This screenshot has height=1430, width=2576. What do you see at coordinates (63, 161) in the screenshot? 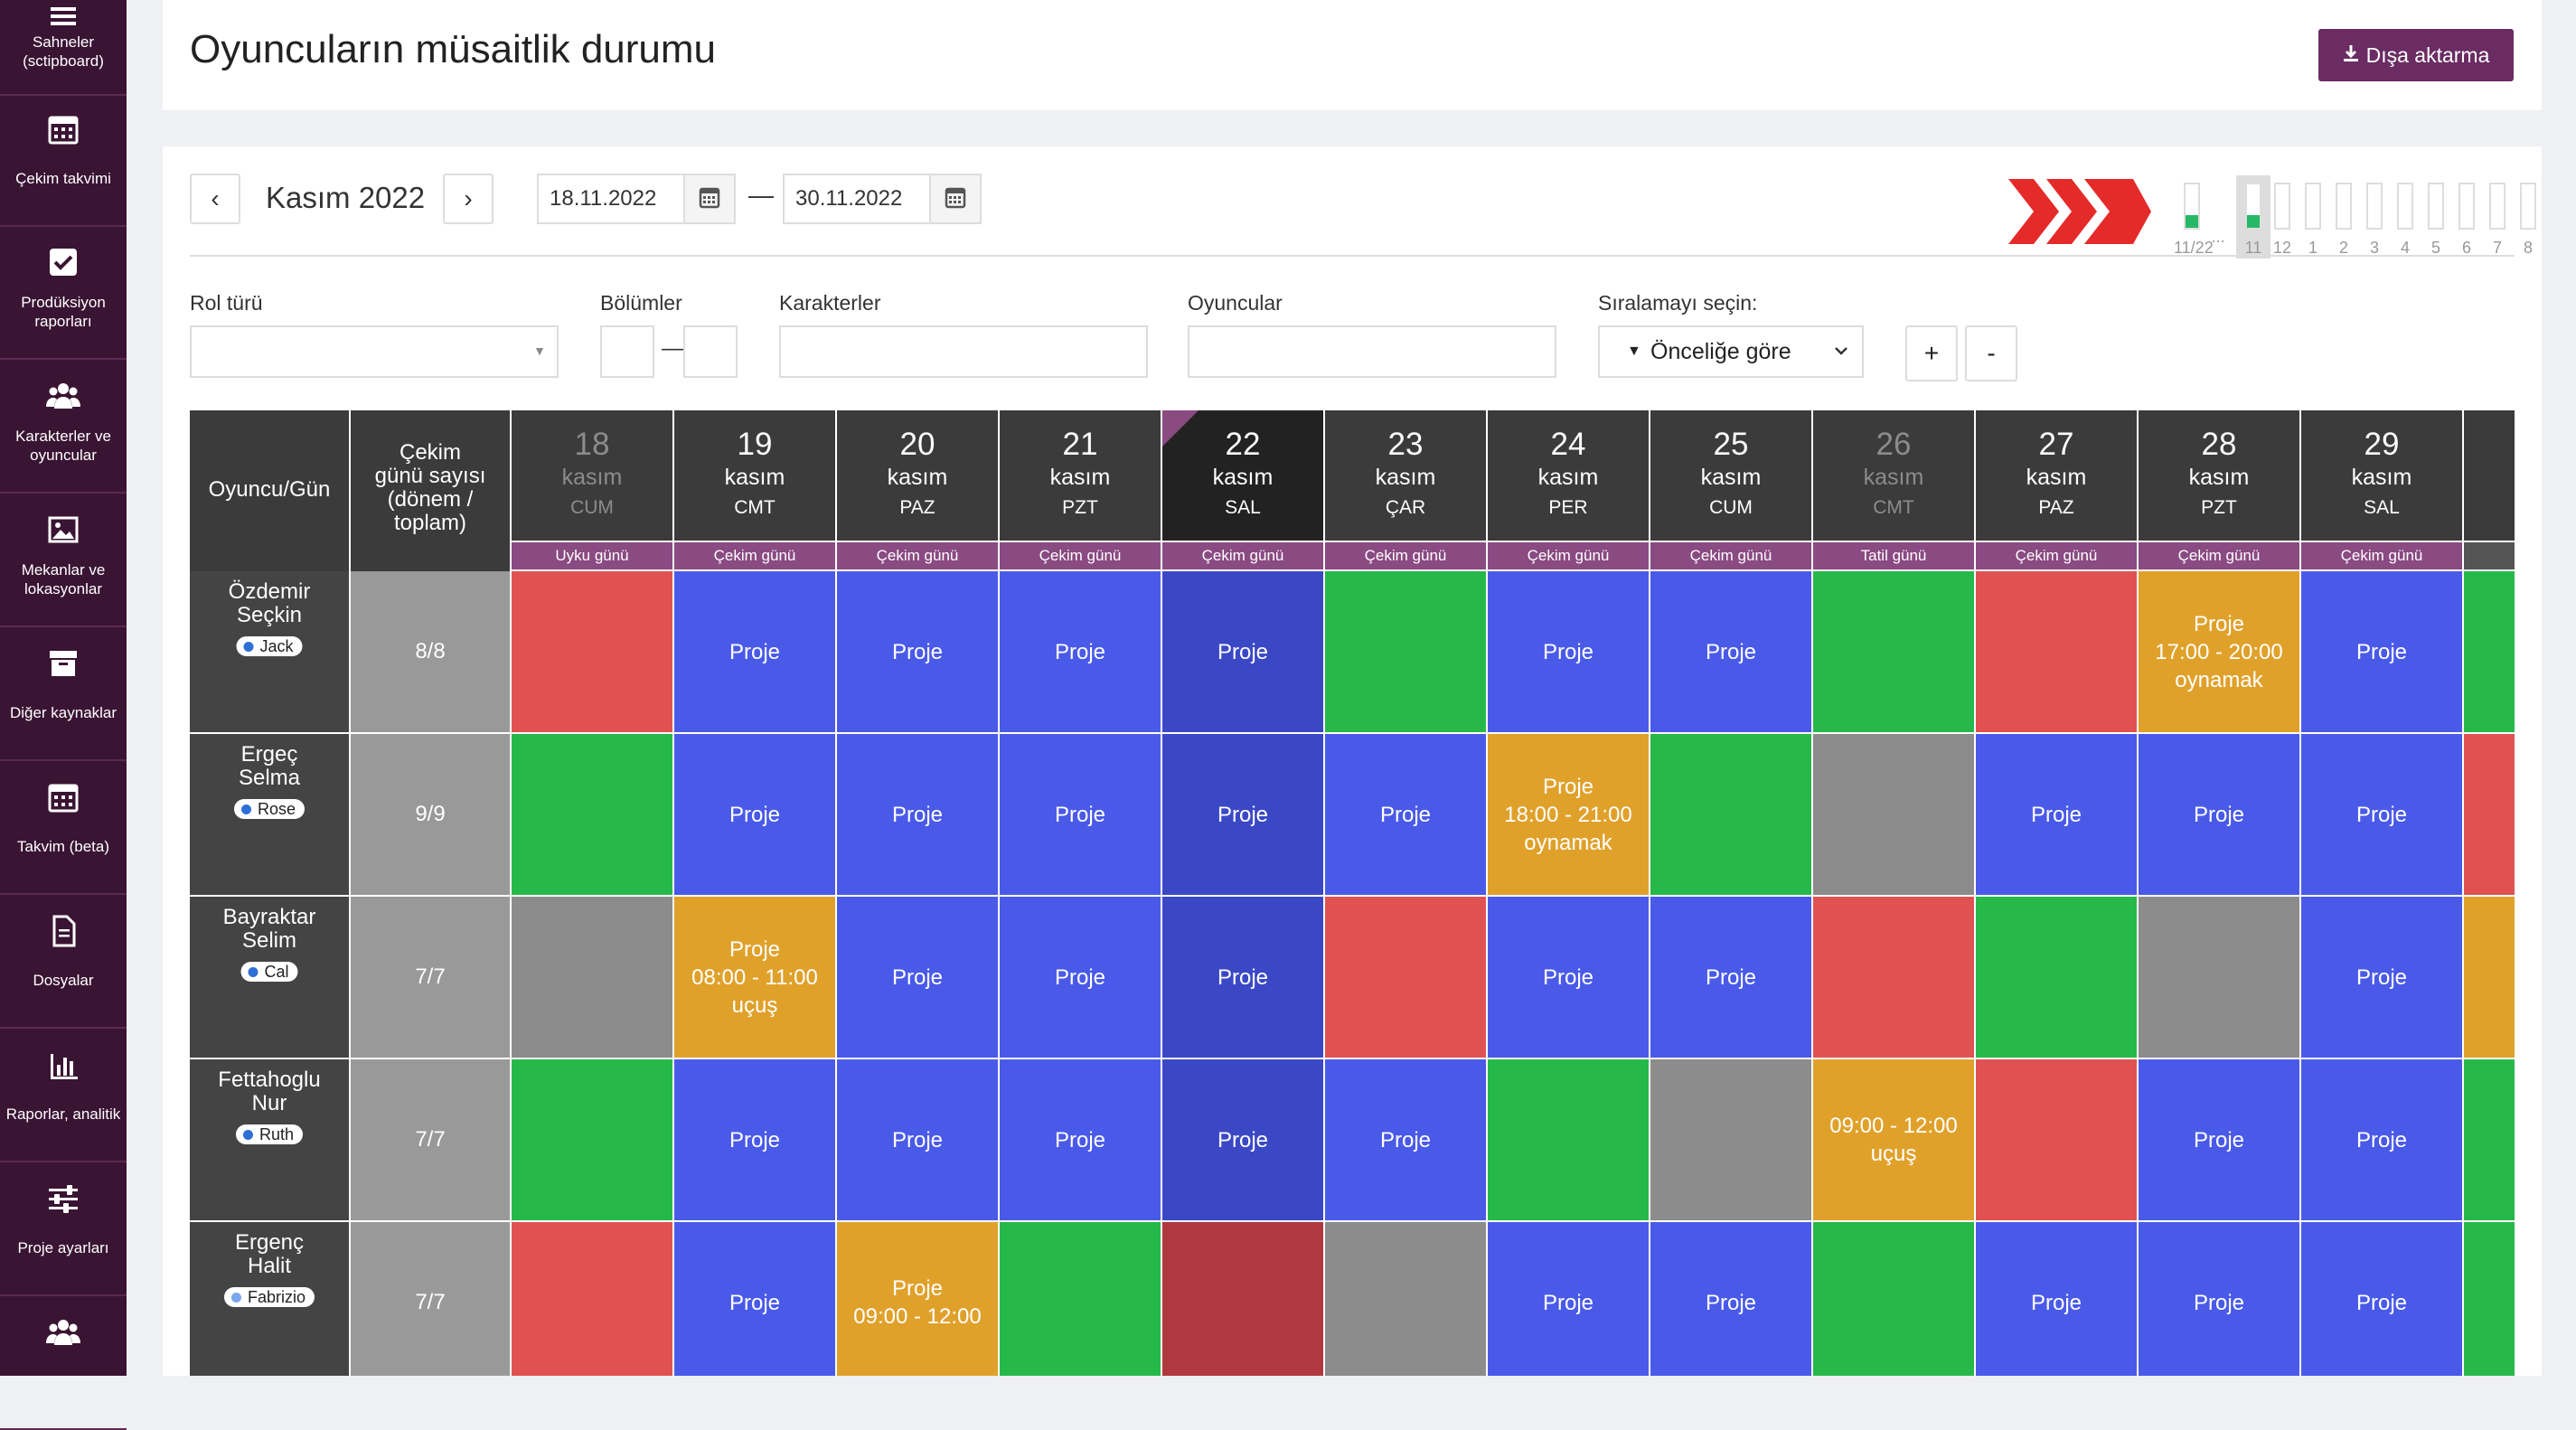
I see `sidebar-item-1: Çekim takvimi` at bounding box center [63, 161].